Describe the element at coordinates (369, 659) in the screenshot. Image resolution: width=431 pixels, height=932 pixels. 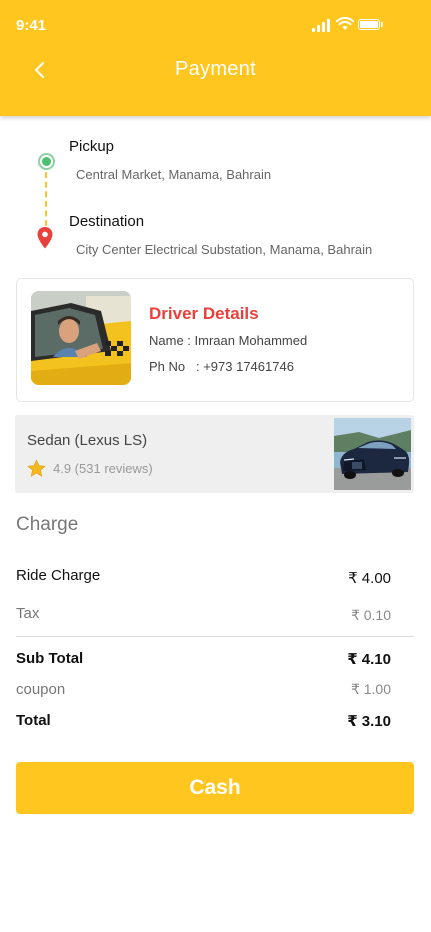
I see `subtotal-amount: ₹ 4.10` at that location.